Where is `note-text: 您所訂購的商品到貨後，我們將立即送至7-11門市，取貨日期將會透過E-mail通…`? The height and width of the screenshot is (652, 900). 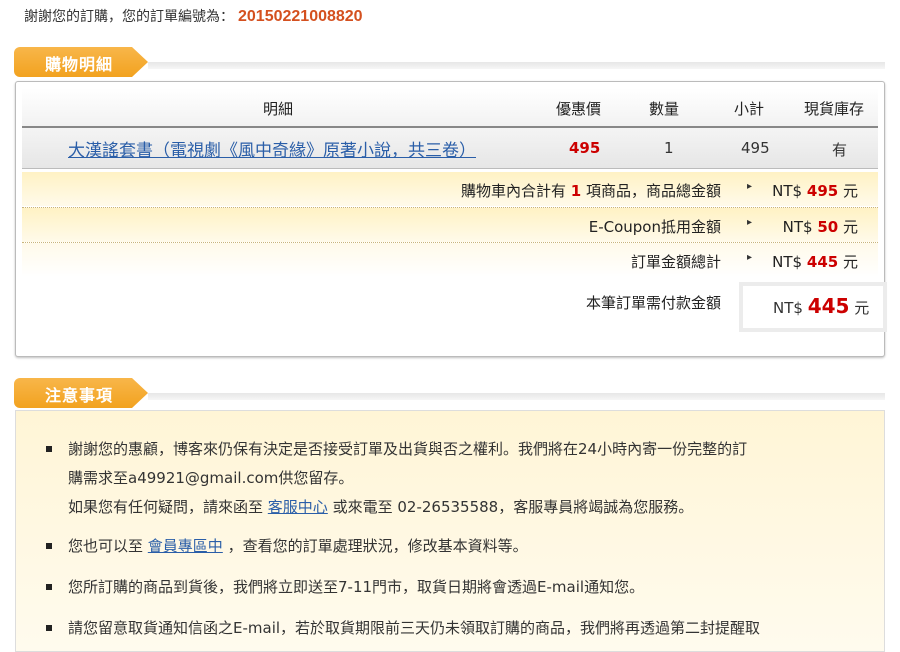 note-text: 您所訂購的商品到貨後，我們將立即送至7-11門市，取貨日期將會透過E-mail通… is located at coordinates (356, 587).